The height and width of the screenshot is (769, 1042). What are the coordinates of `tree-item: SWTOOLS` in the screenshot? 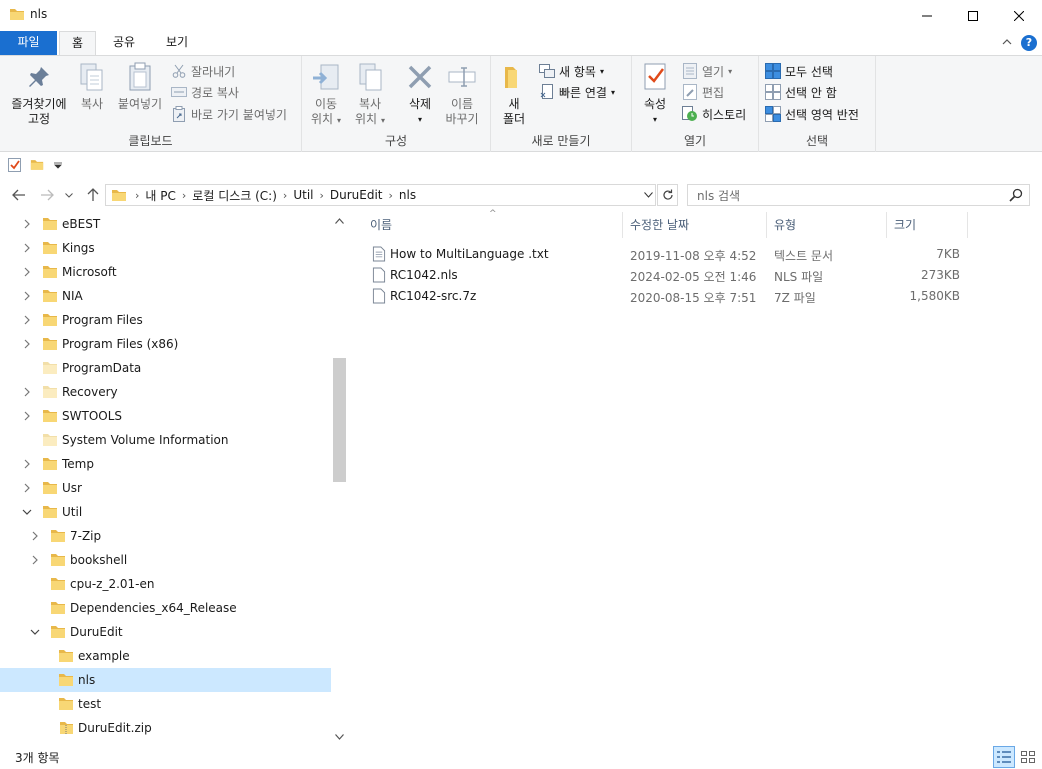 It's located at (165, 416).